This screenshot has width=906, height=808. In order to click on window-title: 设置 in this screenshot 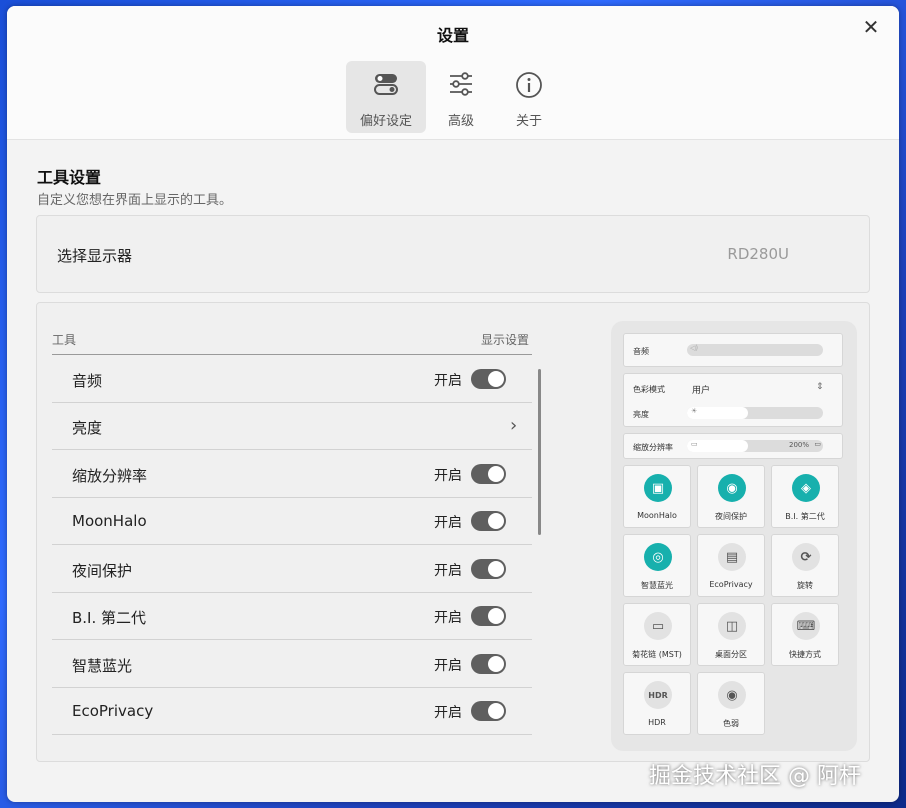, I will do `click(452, 35)`.